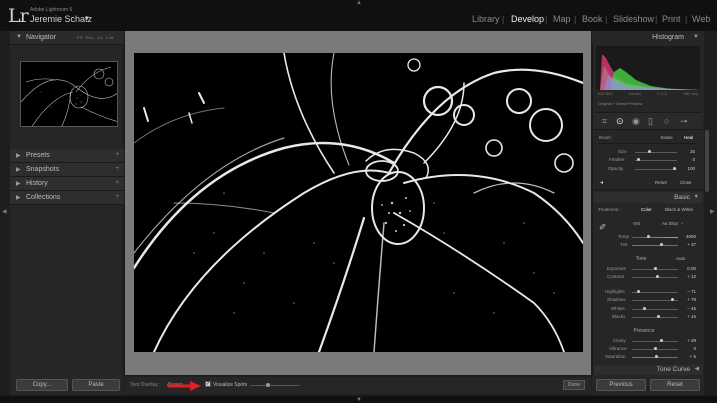 The height and width of the screenshot is (403, 717). Describe the element at coordinates (686, 236) in the screenshot. I see `temp-value: 4600` at that location.